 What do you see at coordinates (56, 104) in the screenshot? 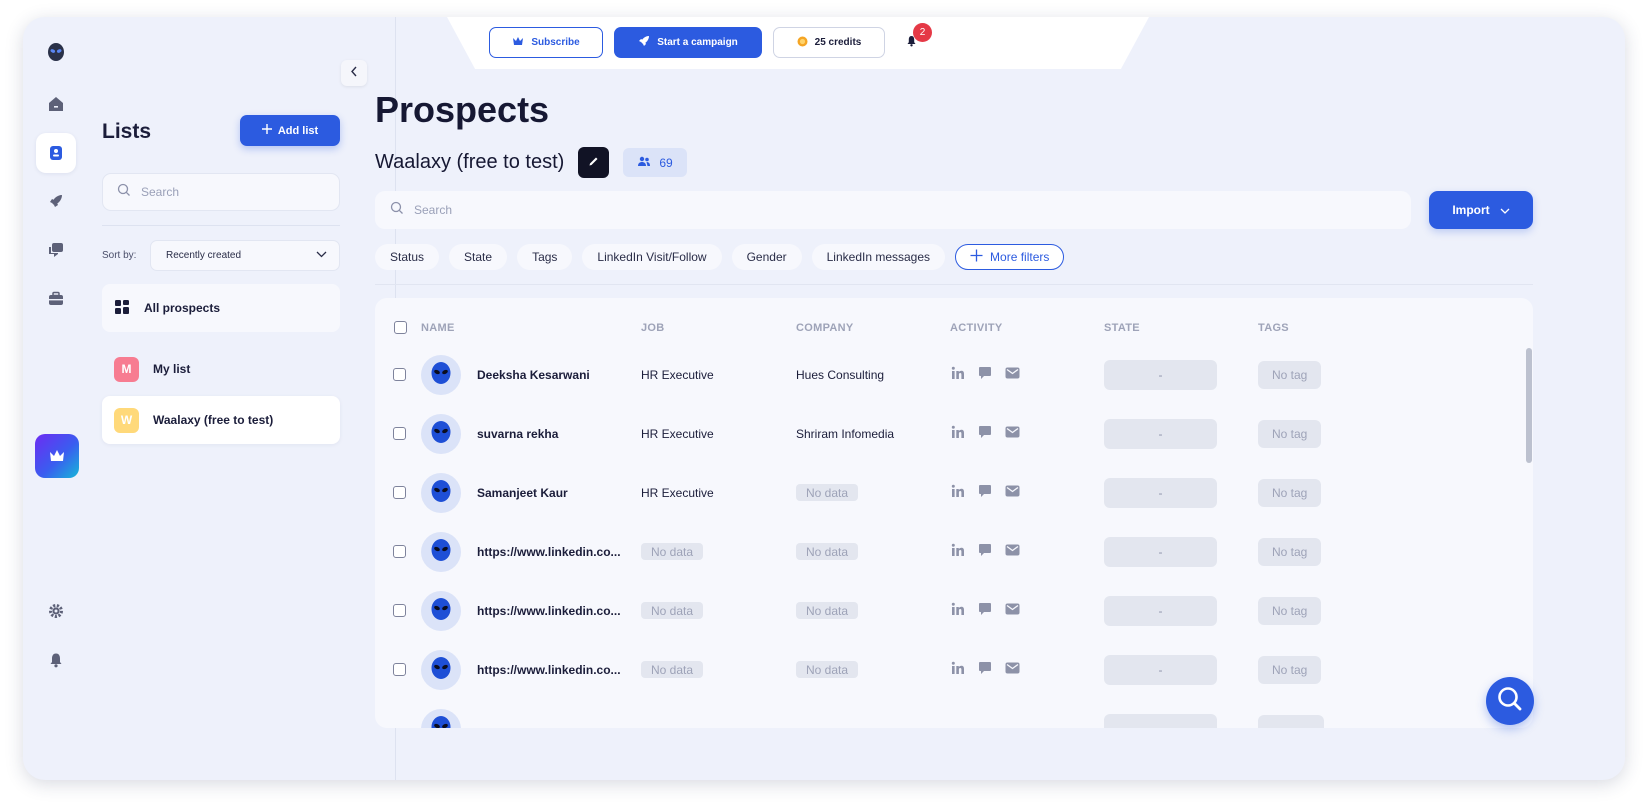
I see `home-icon` at bounding box center [56, 104].